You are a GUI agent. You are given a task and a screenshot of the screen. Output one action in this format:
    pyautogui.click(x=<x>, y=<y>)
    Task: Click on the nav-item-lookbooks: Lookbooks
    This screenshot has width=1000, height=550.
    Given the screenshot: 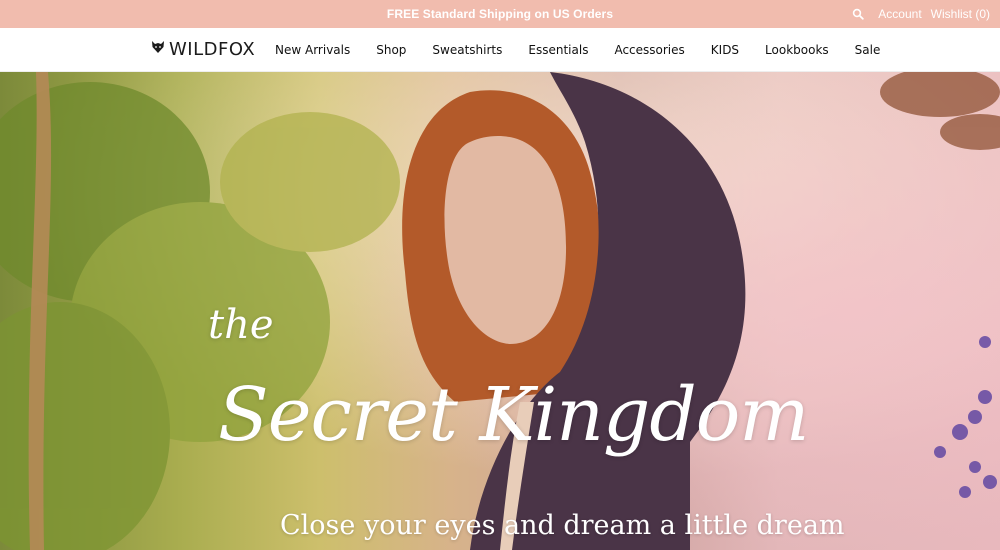 What is the action you would take?
    pyautogui.click(x=797, y=50)
    